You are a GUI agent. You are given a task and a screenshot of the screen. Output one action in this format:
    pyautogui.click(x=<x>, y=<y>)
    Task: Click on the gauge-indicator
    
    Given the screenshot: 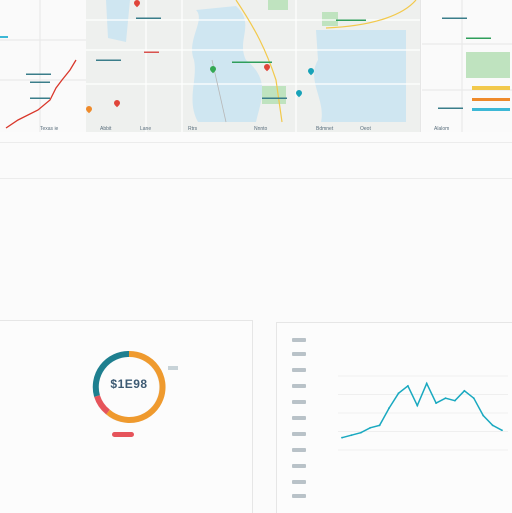 What is the action you would take?
    pyautogui.click(x=123, y=434)
    